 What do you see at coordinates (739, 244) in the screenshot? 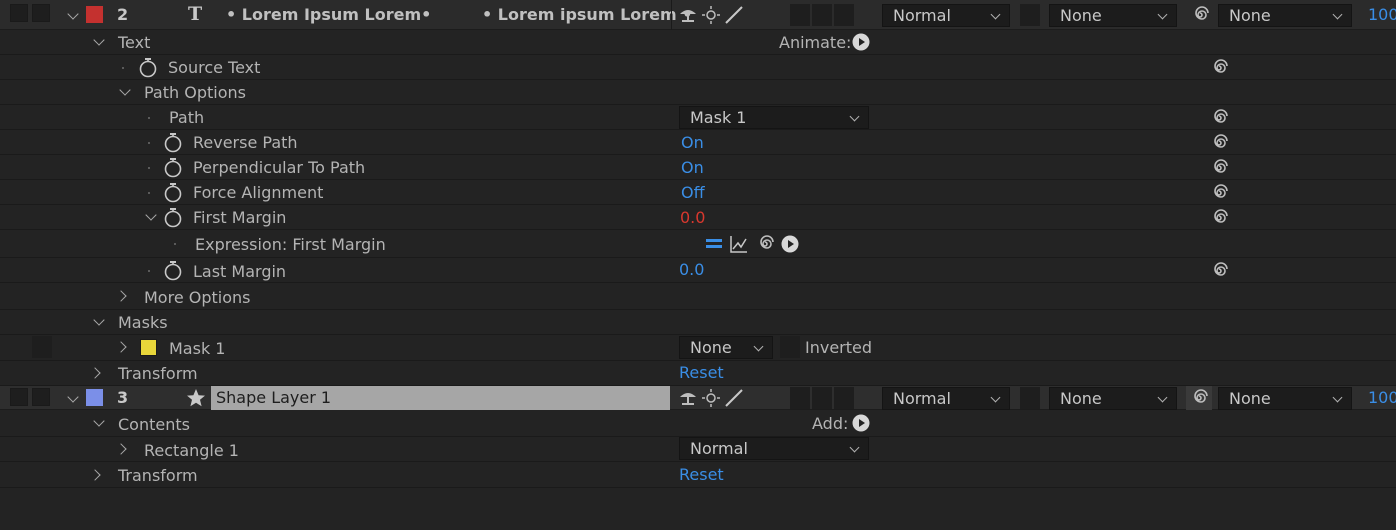
I see `graph-icon` at bounding box center [739, 244].